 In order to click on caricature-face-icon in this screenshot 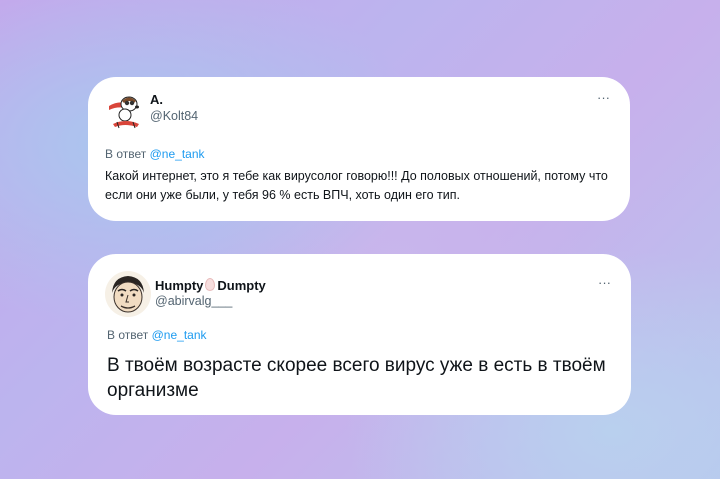, I will do `click(128, 294)`.